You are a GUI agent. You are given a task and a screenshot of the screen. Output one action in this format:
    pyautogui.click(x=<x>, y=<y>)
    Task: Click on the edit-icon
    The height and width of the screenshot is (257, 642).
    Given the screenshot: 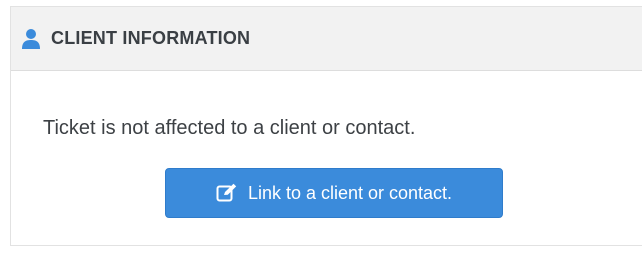 What is the action you would take?
    pyautogui.click(x=227, y=193)
    